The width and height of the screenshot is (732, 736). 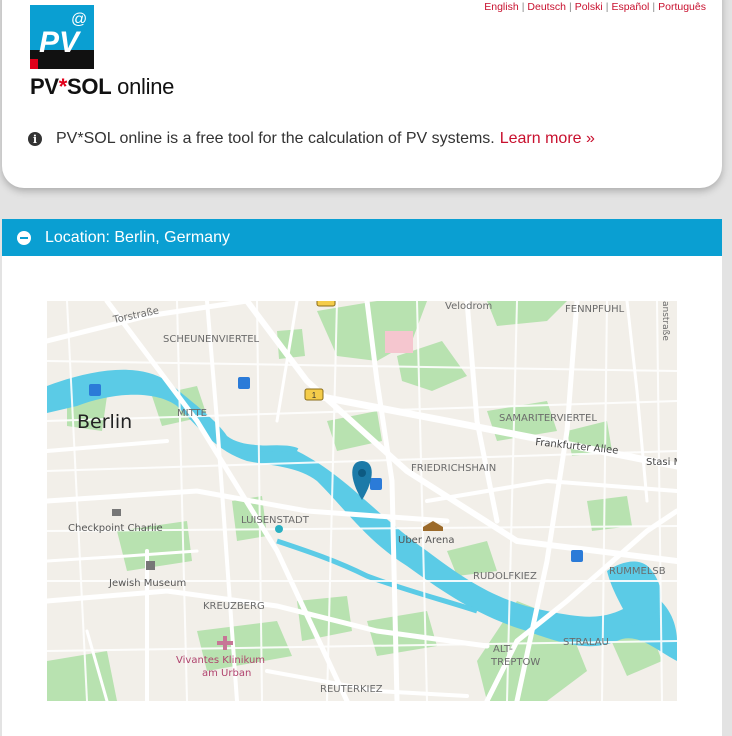 What do you see at coordinates (79, 19) in the screenshot?
I see `logo-at: @` at bounding box center [79, 19].